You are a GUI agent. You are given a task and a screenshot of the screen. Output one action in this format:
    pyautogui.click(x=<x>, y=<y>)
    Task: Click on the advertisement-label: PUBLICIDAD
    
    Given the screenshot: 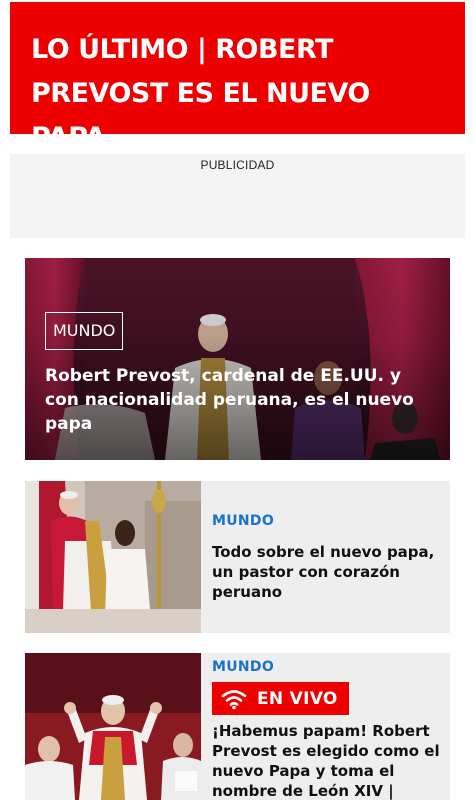 What is the action you would take?
    pyautogui.click(x=237, y=165)
    